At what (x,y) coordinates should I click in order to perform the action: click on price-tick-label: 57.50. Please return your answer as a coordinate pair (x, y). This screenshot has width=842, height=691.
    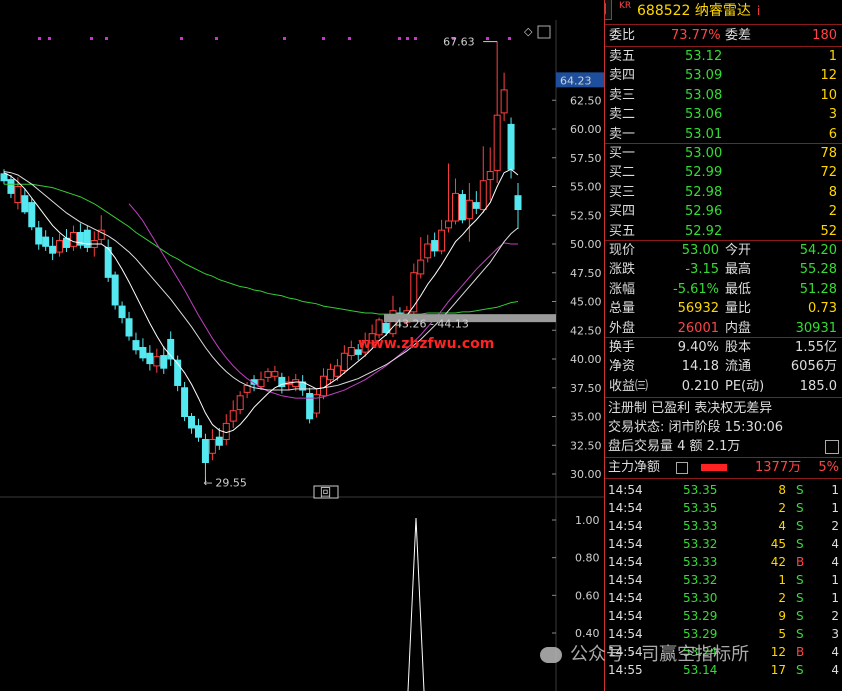
    Looking at the image, I should click on (586, 158).